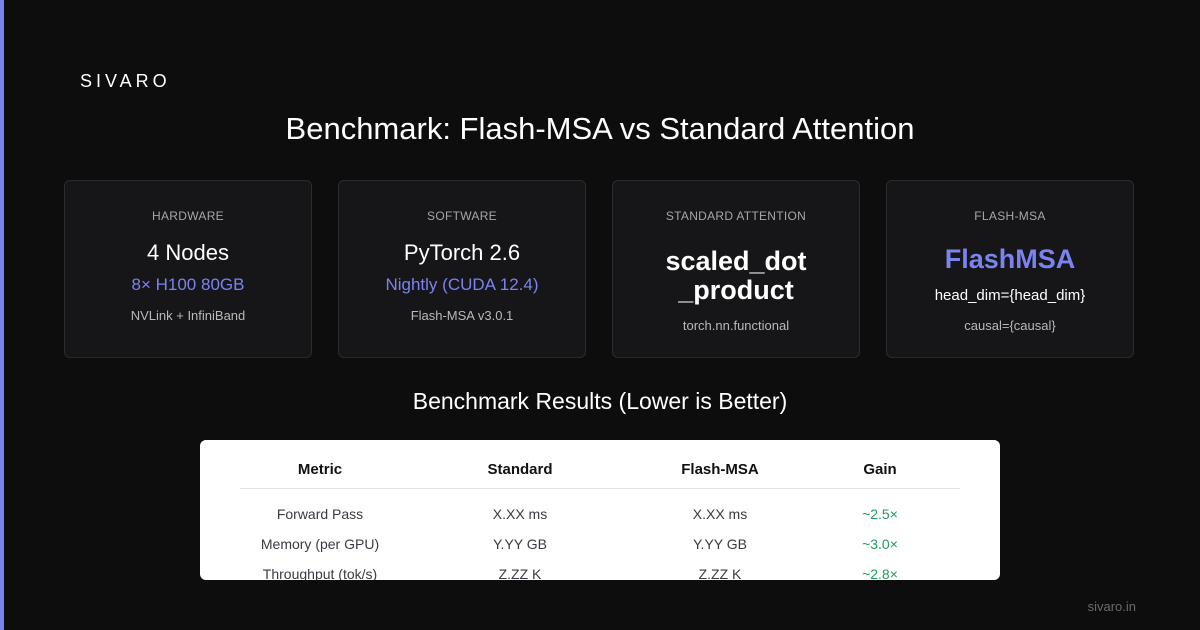  What do you see at coordinates (880, 514) in the screenshot?
I see `gain-cell: ~2.5×` at bounding box center [880, 514].